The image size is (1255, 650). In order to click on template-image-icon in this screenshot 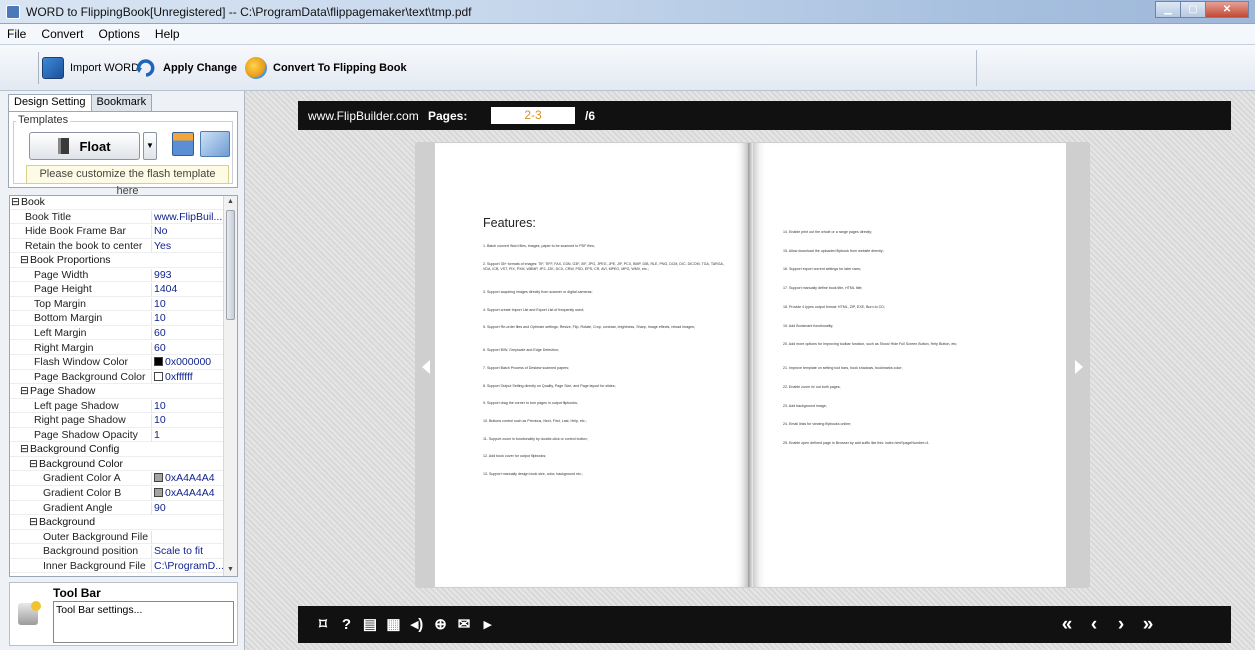, I will do `click(215, 144)`.